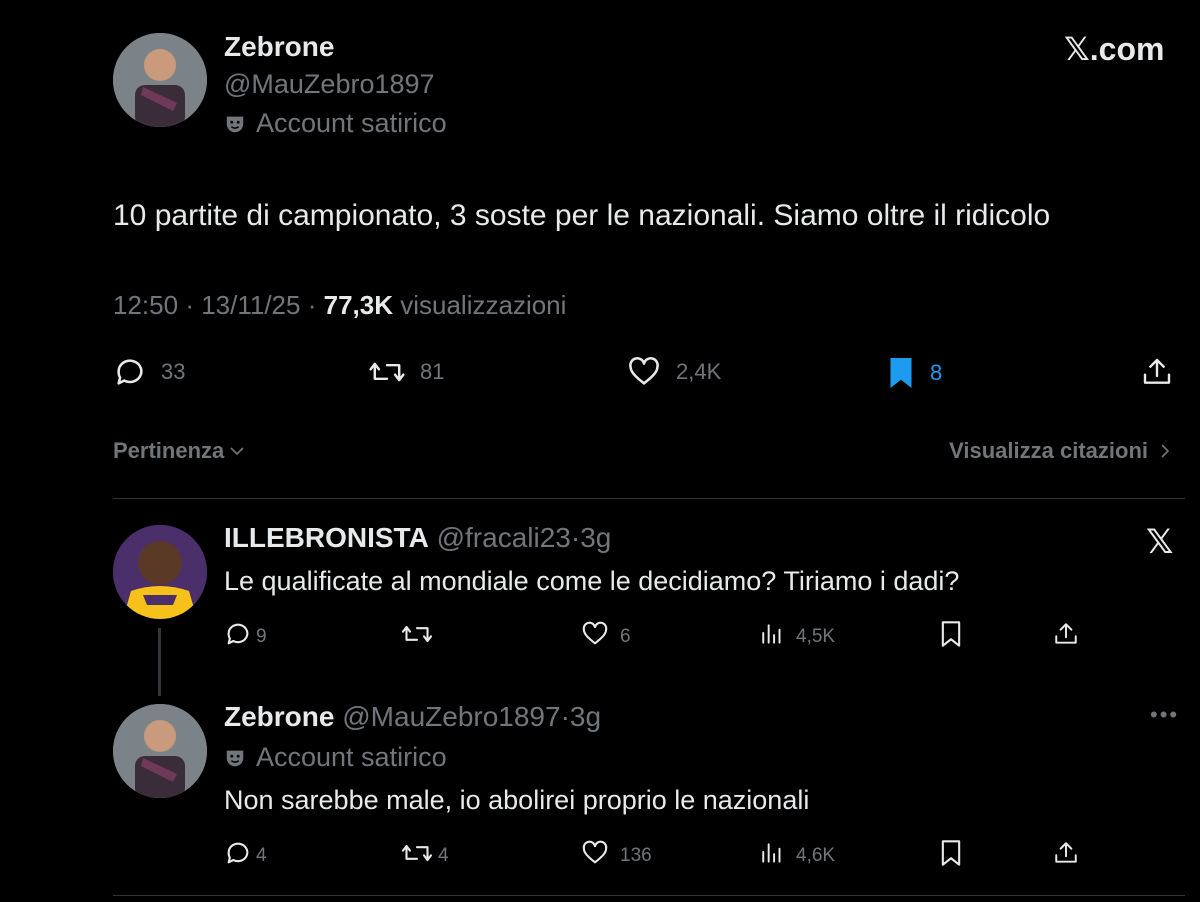  Describe the element at coordinates (636, 855) in the screenshot. I see `like-count: 136` at that location.